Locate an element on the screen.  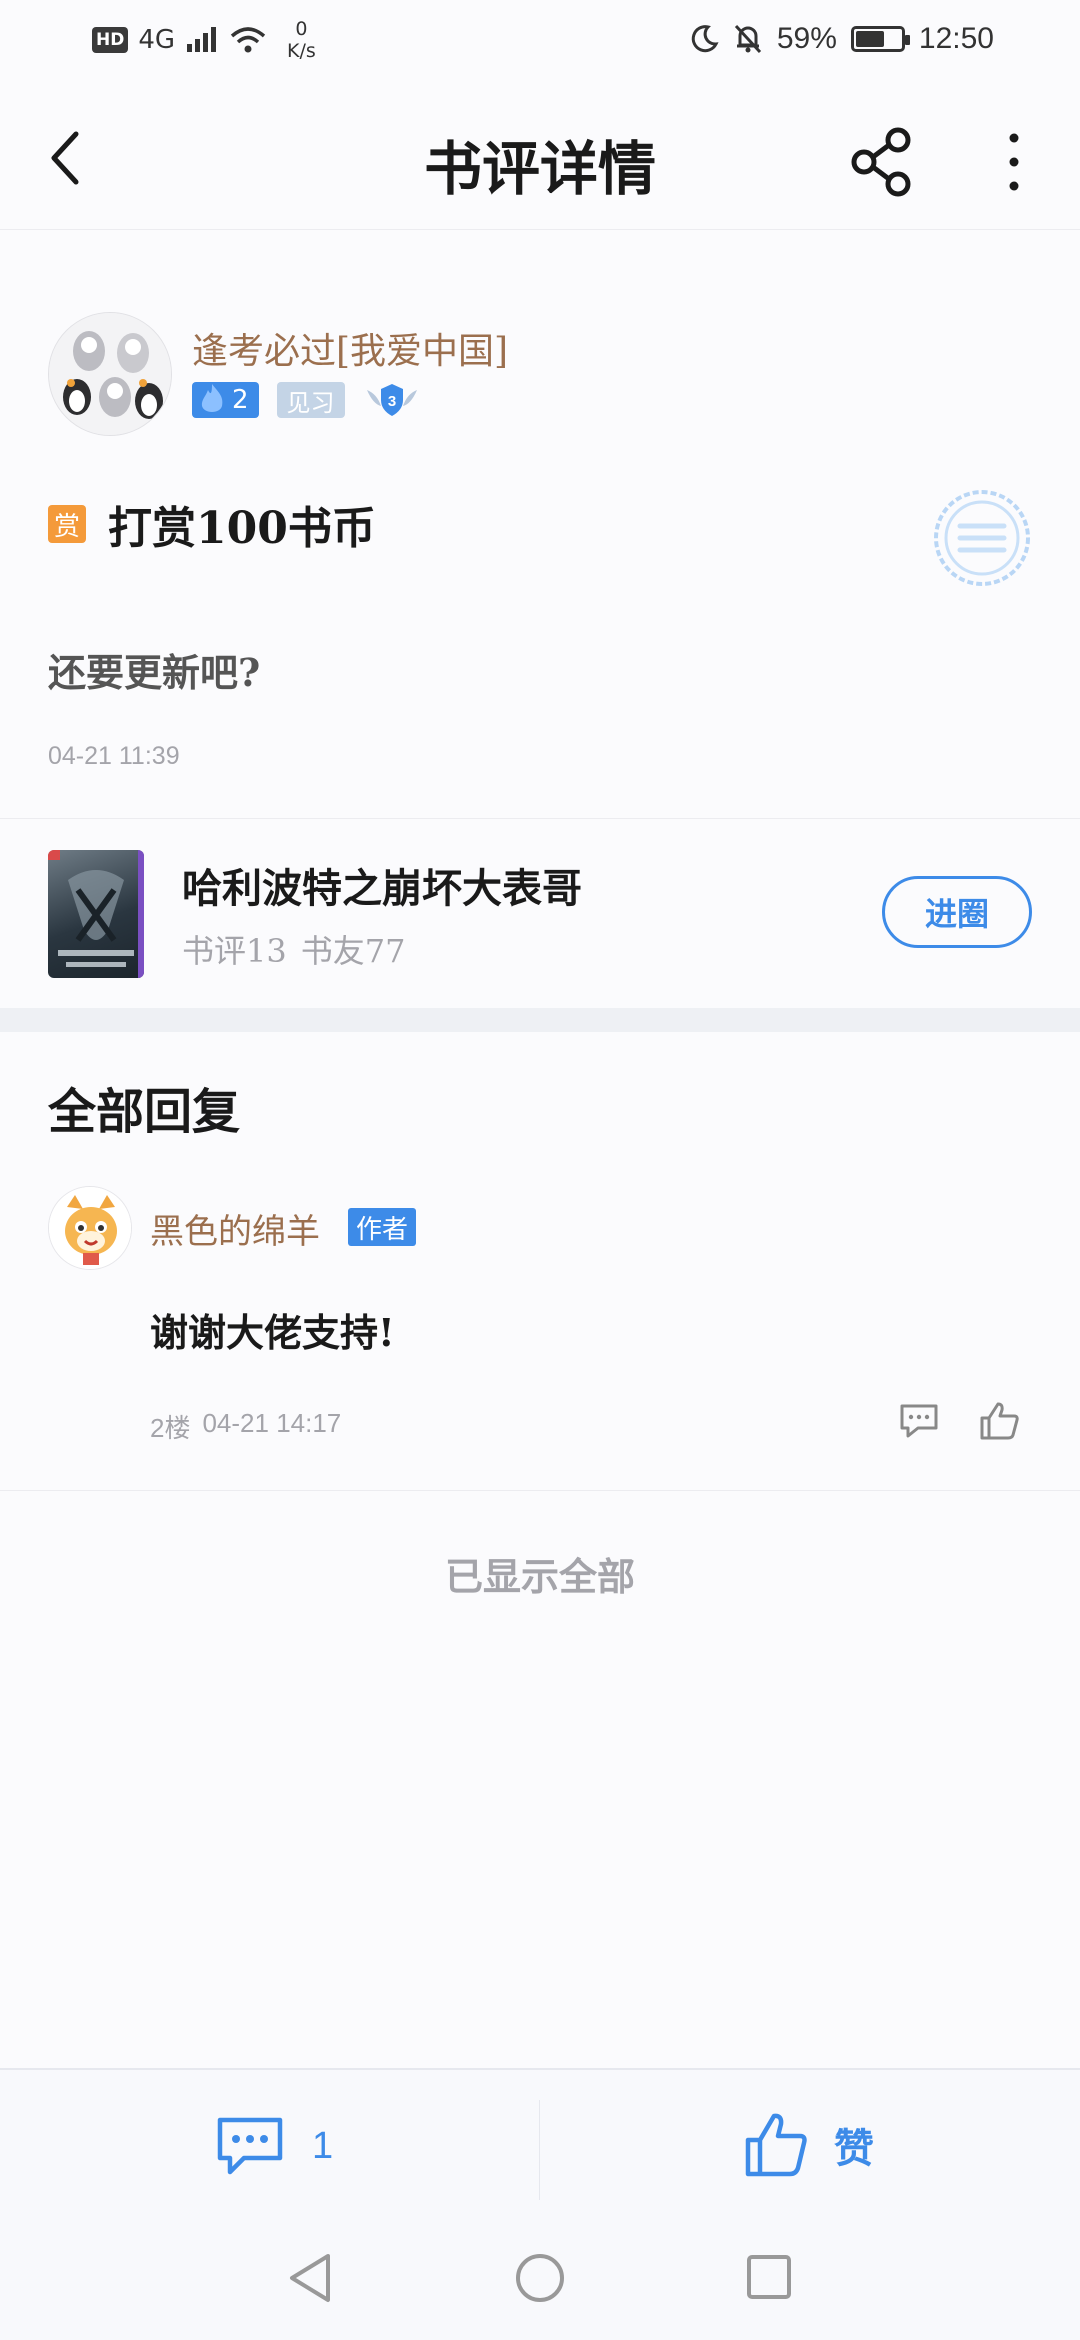
reward-row: 赏 打赏100书币 is located at coordinates (212, 524).